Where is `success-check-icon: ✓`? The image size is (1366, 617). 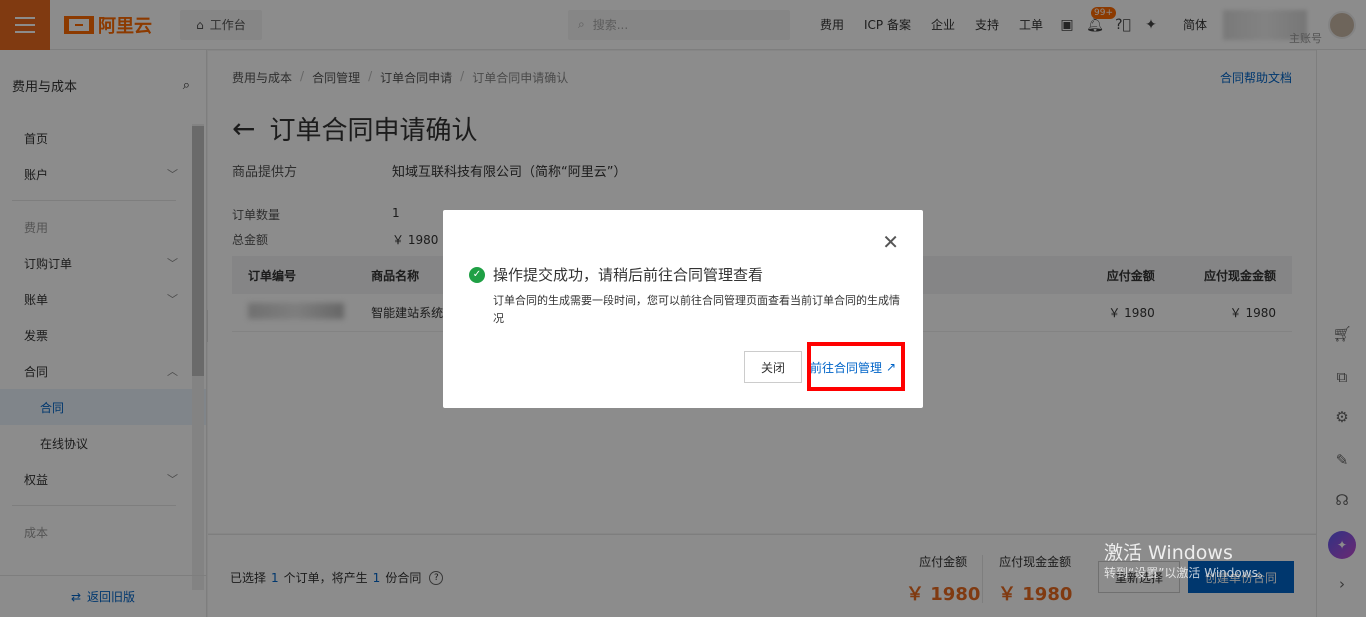 success-check-icon: ✓ is located at coordinates (477, 274).